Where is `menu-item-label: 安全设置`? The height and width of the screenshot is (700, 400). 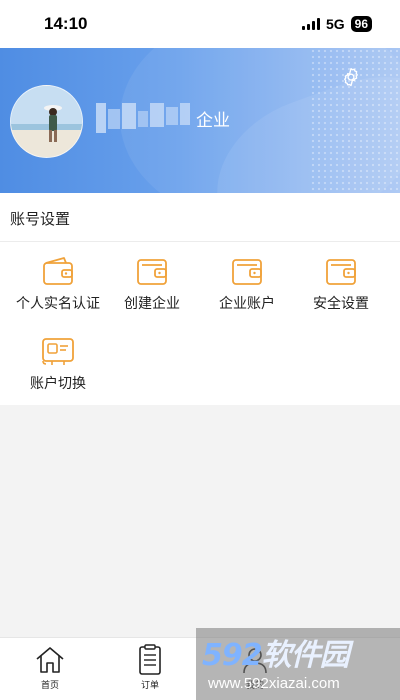 menu-item-label: 安全设置 is located at coordinates (341, 304).